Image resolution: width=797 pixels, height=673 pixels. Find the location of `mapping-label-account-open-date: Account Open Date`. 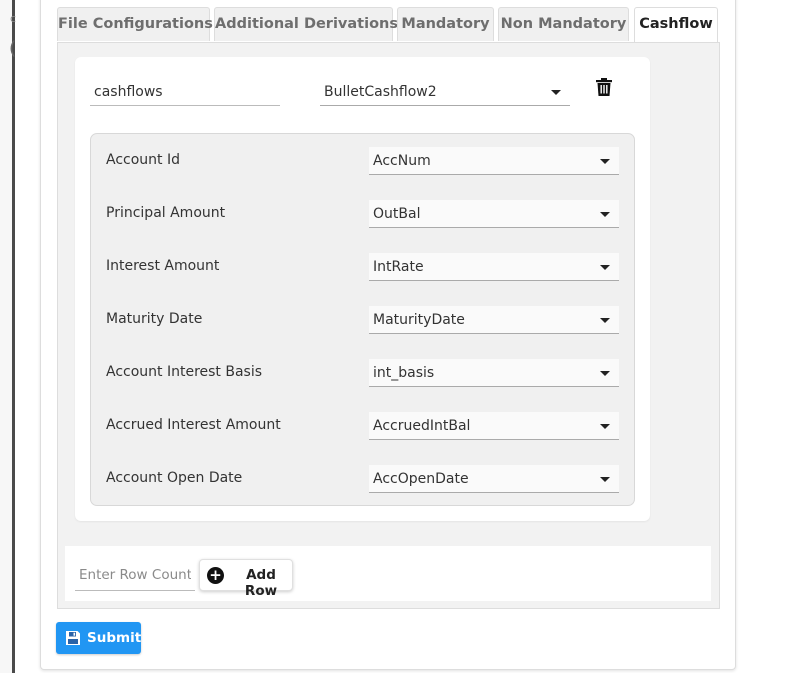

mapping-label-account-open-date: Account Open Date is located at coordinates (174, 478).